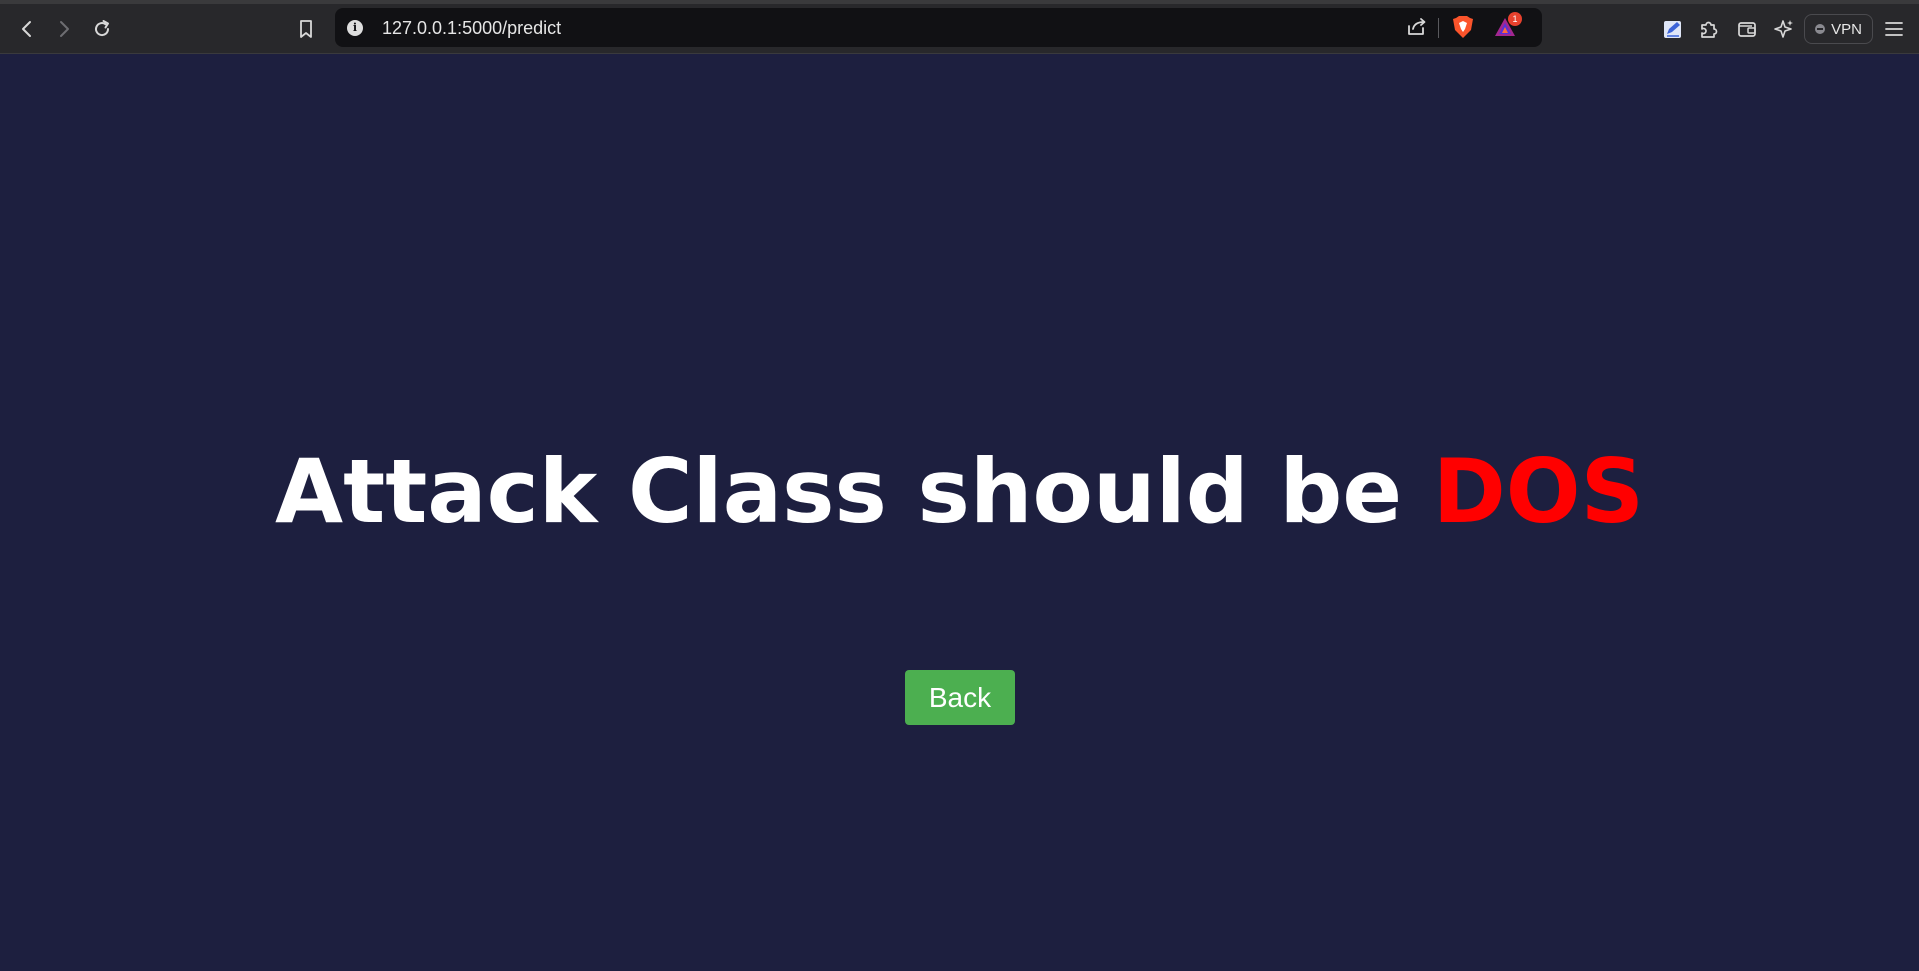 The image size is (1919, 971). What do you see at coordinates (471, 28) in the screenshot?
I see `address-url: 127.0.0.1:5000/predict` at bounding box center [471, 28].